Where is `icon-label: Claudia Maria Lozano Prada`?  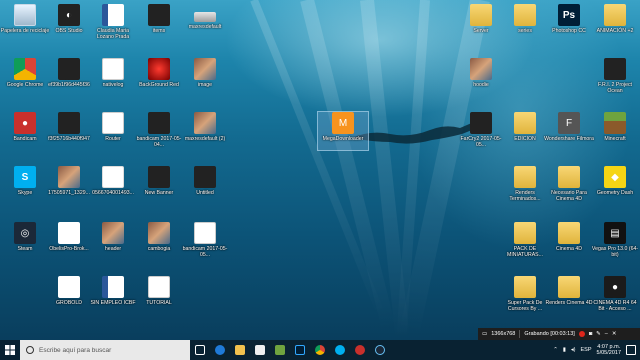 icon-label: Claudia Maria Lozano Prada is located at coordinates (113, 34).